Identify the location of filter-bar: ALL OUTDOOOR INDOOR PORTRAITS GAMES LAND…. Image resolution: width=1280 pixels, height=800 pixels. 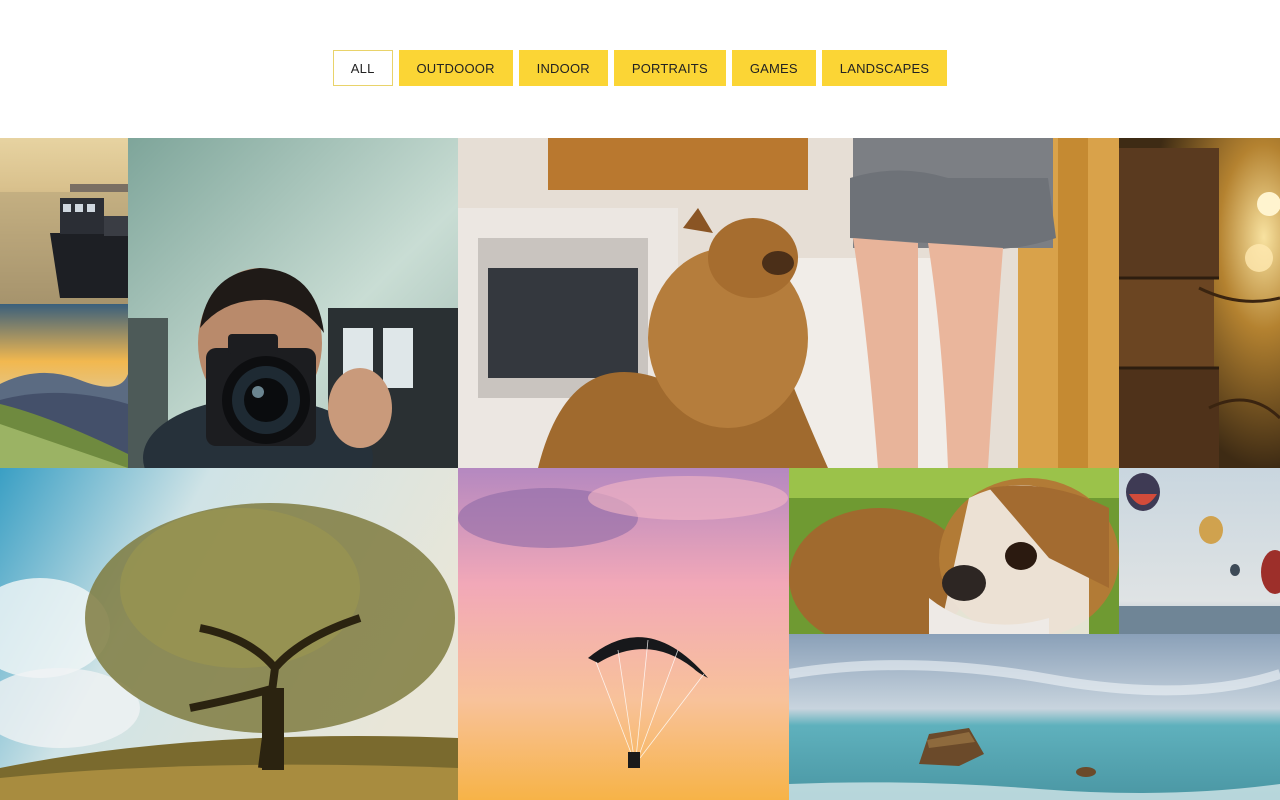
(640, 68).